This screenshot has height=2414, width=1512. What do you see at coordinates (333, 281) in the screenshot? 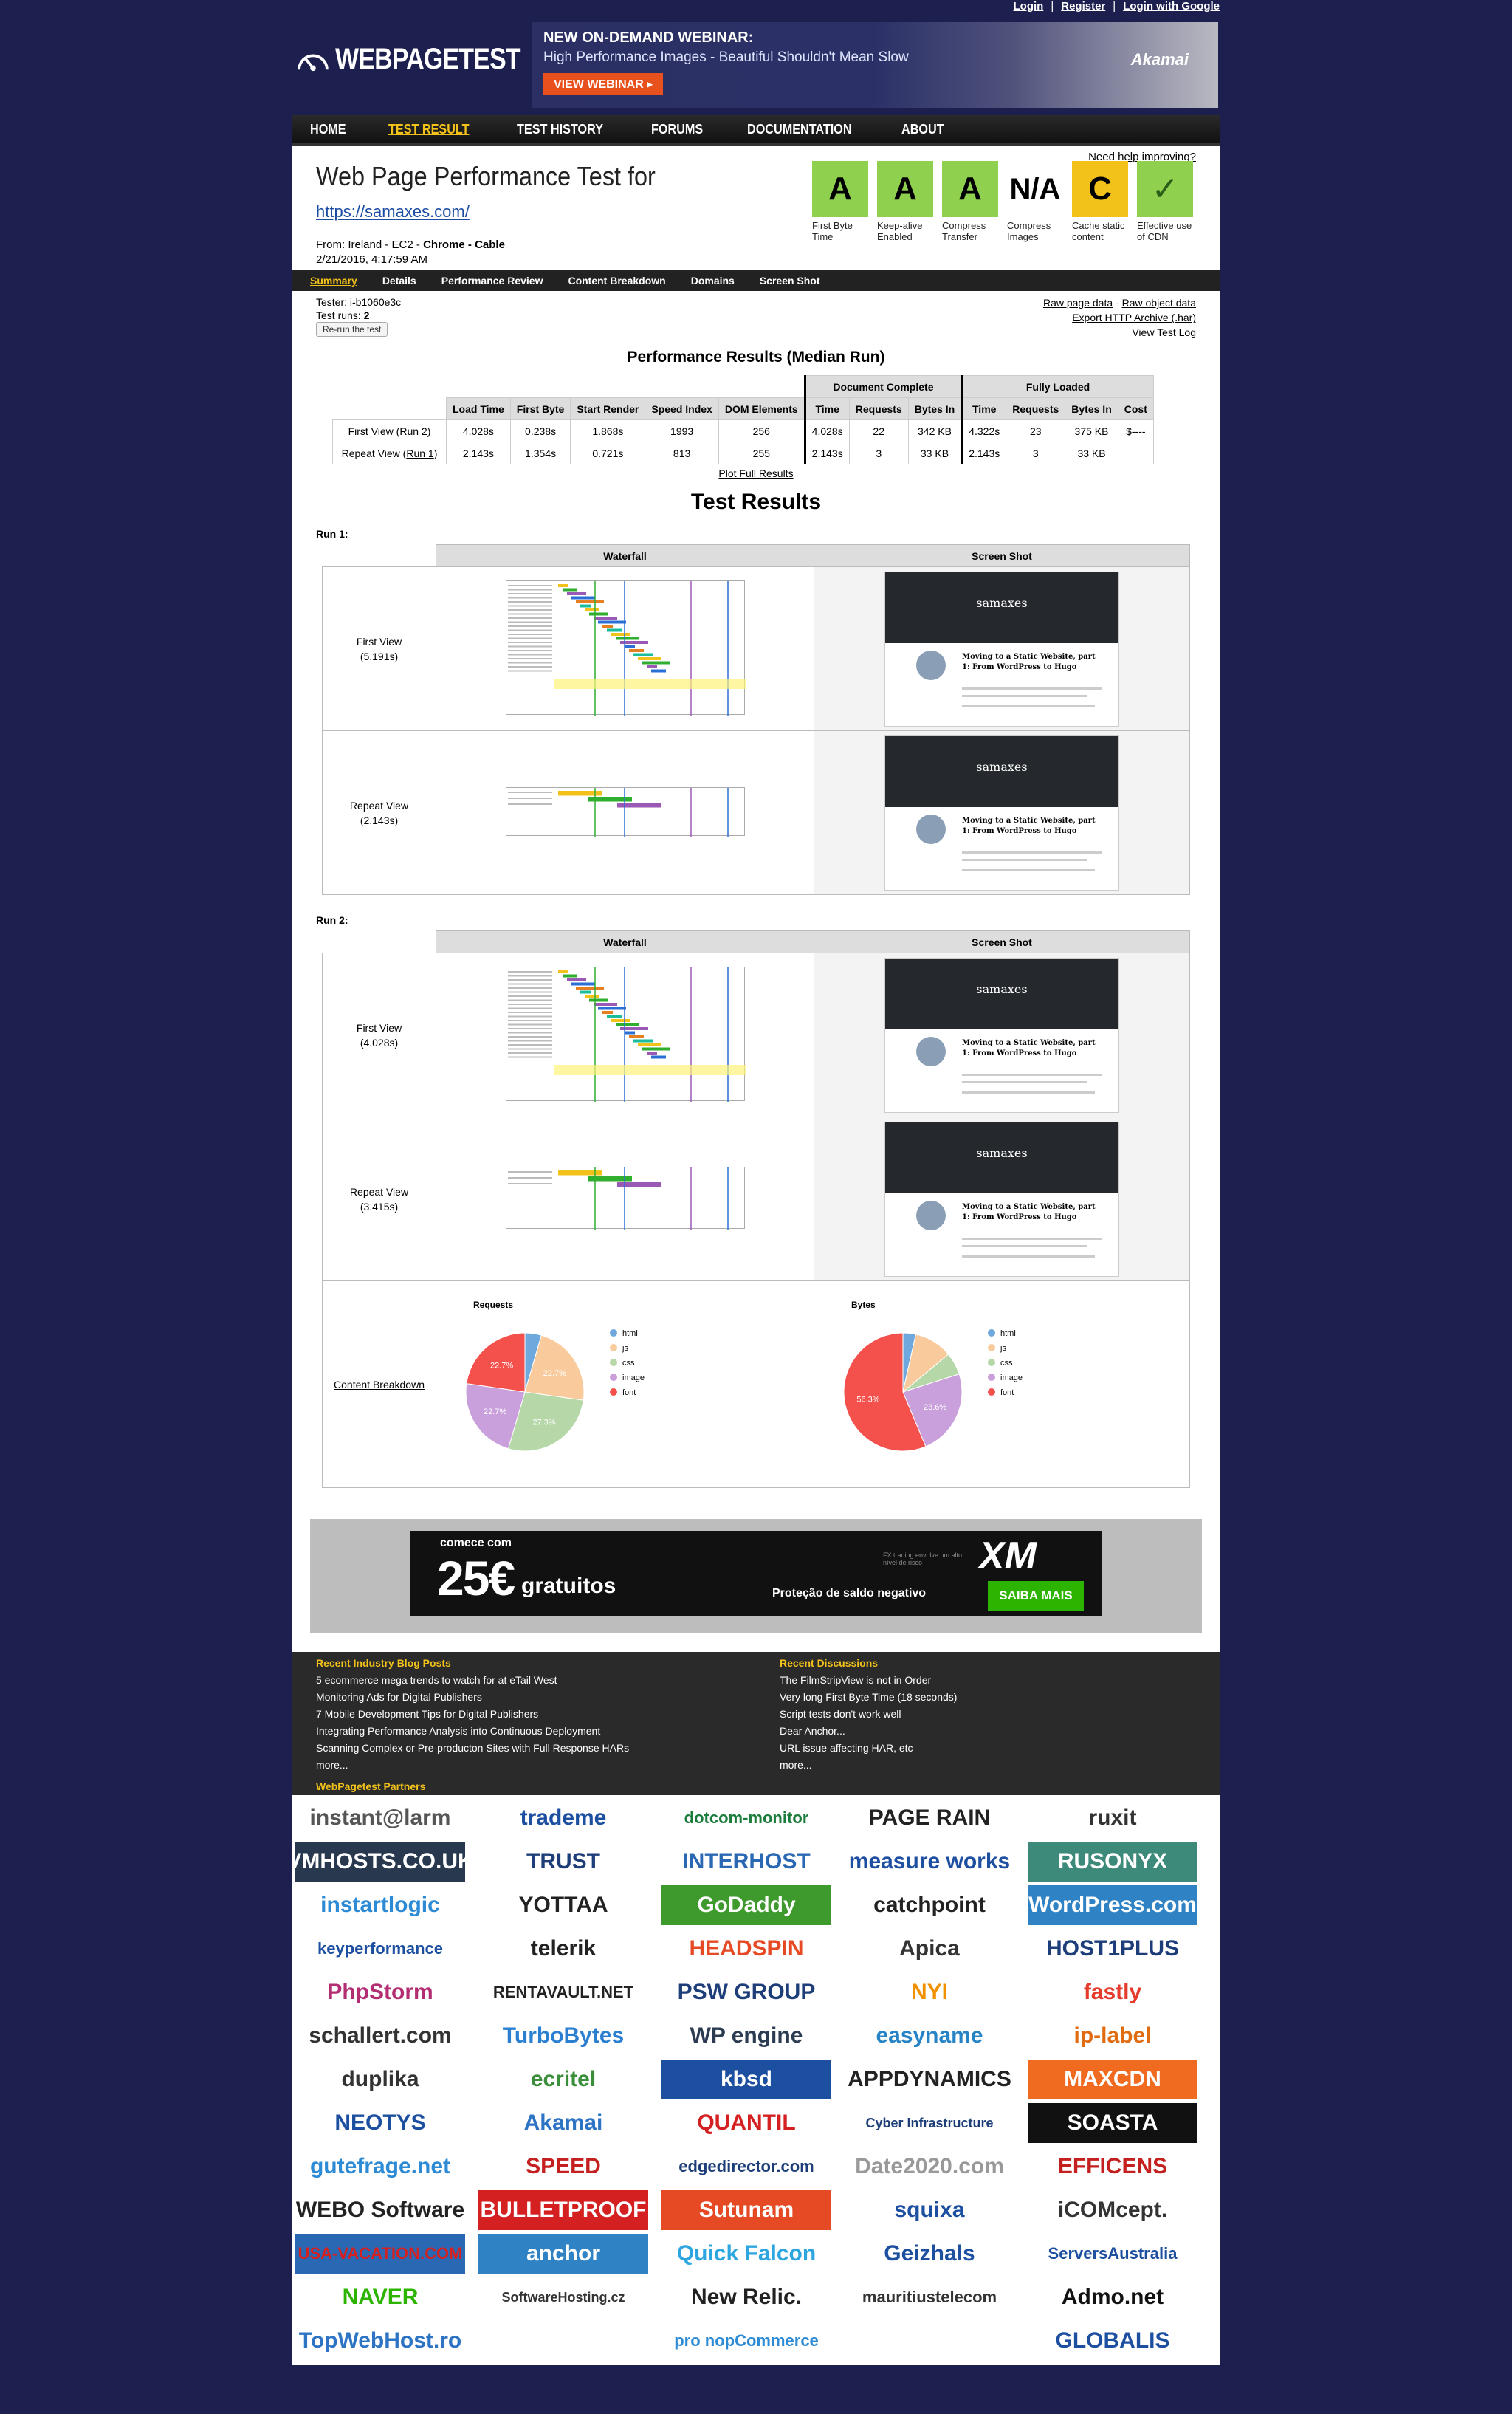
I see `tab-summary: Summary` at bounding box center [333, 281].